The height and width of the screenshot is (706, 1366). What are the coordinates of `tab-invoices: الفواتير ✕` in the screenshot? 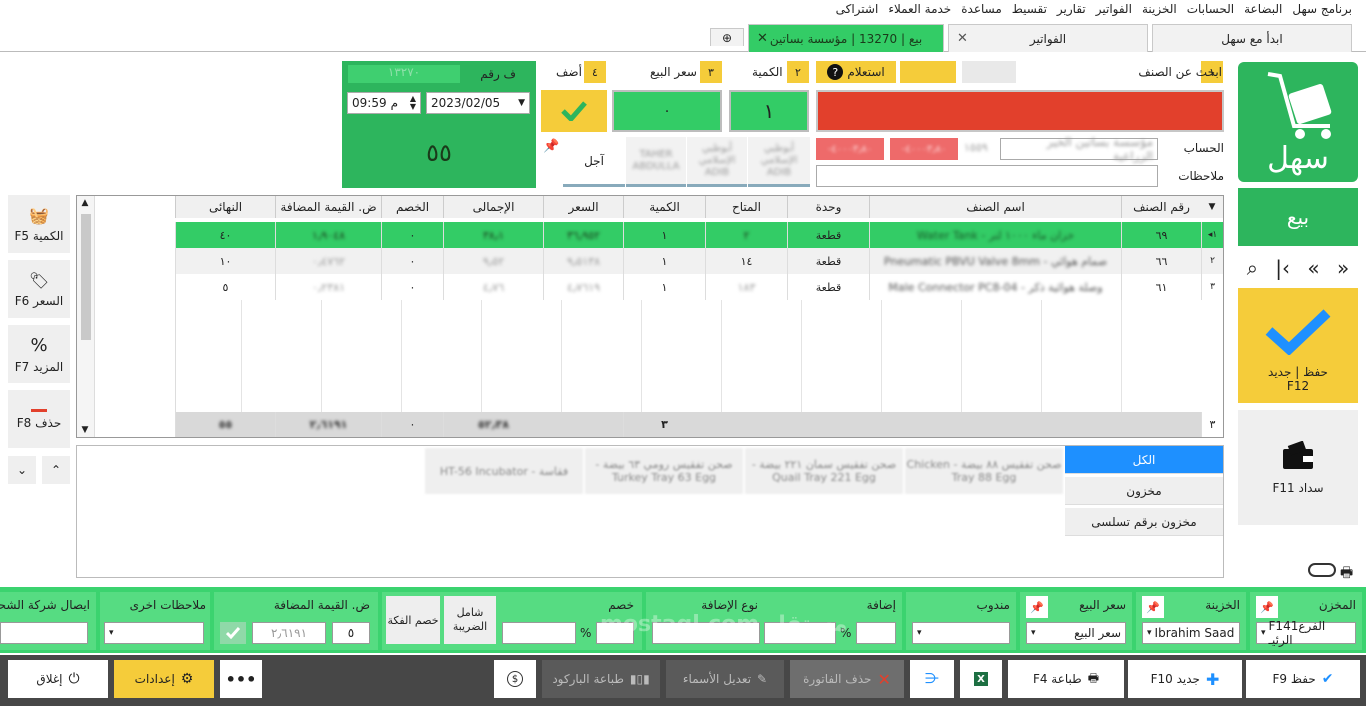 It's located at (1048, 38).